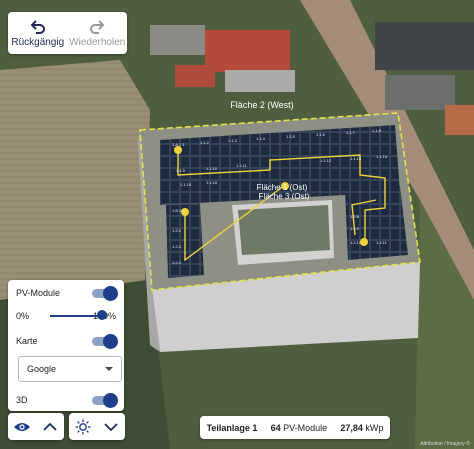  What do you see at coordinates (186, 184) in the screenshot?
I see `module-label: 1.1.15` at bounding box center [186, 184].